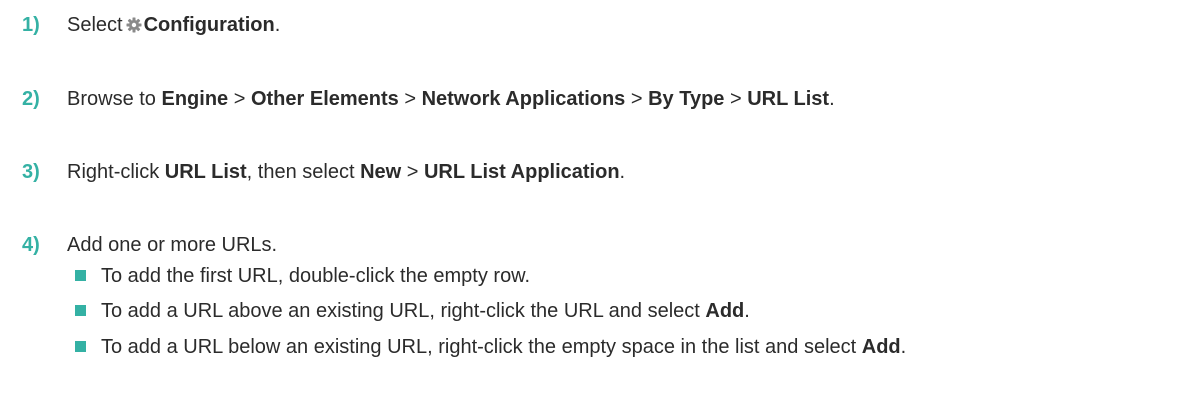 Image resolution: width=1180 pixels, height=394 pixels. What do you see at coordinates (686, 99) in the screenshot?
I see `ui-term-by-type: By Type` at bounding box center [686, 99].